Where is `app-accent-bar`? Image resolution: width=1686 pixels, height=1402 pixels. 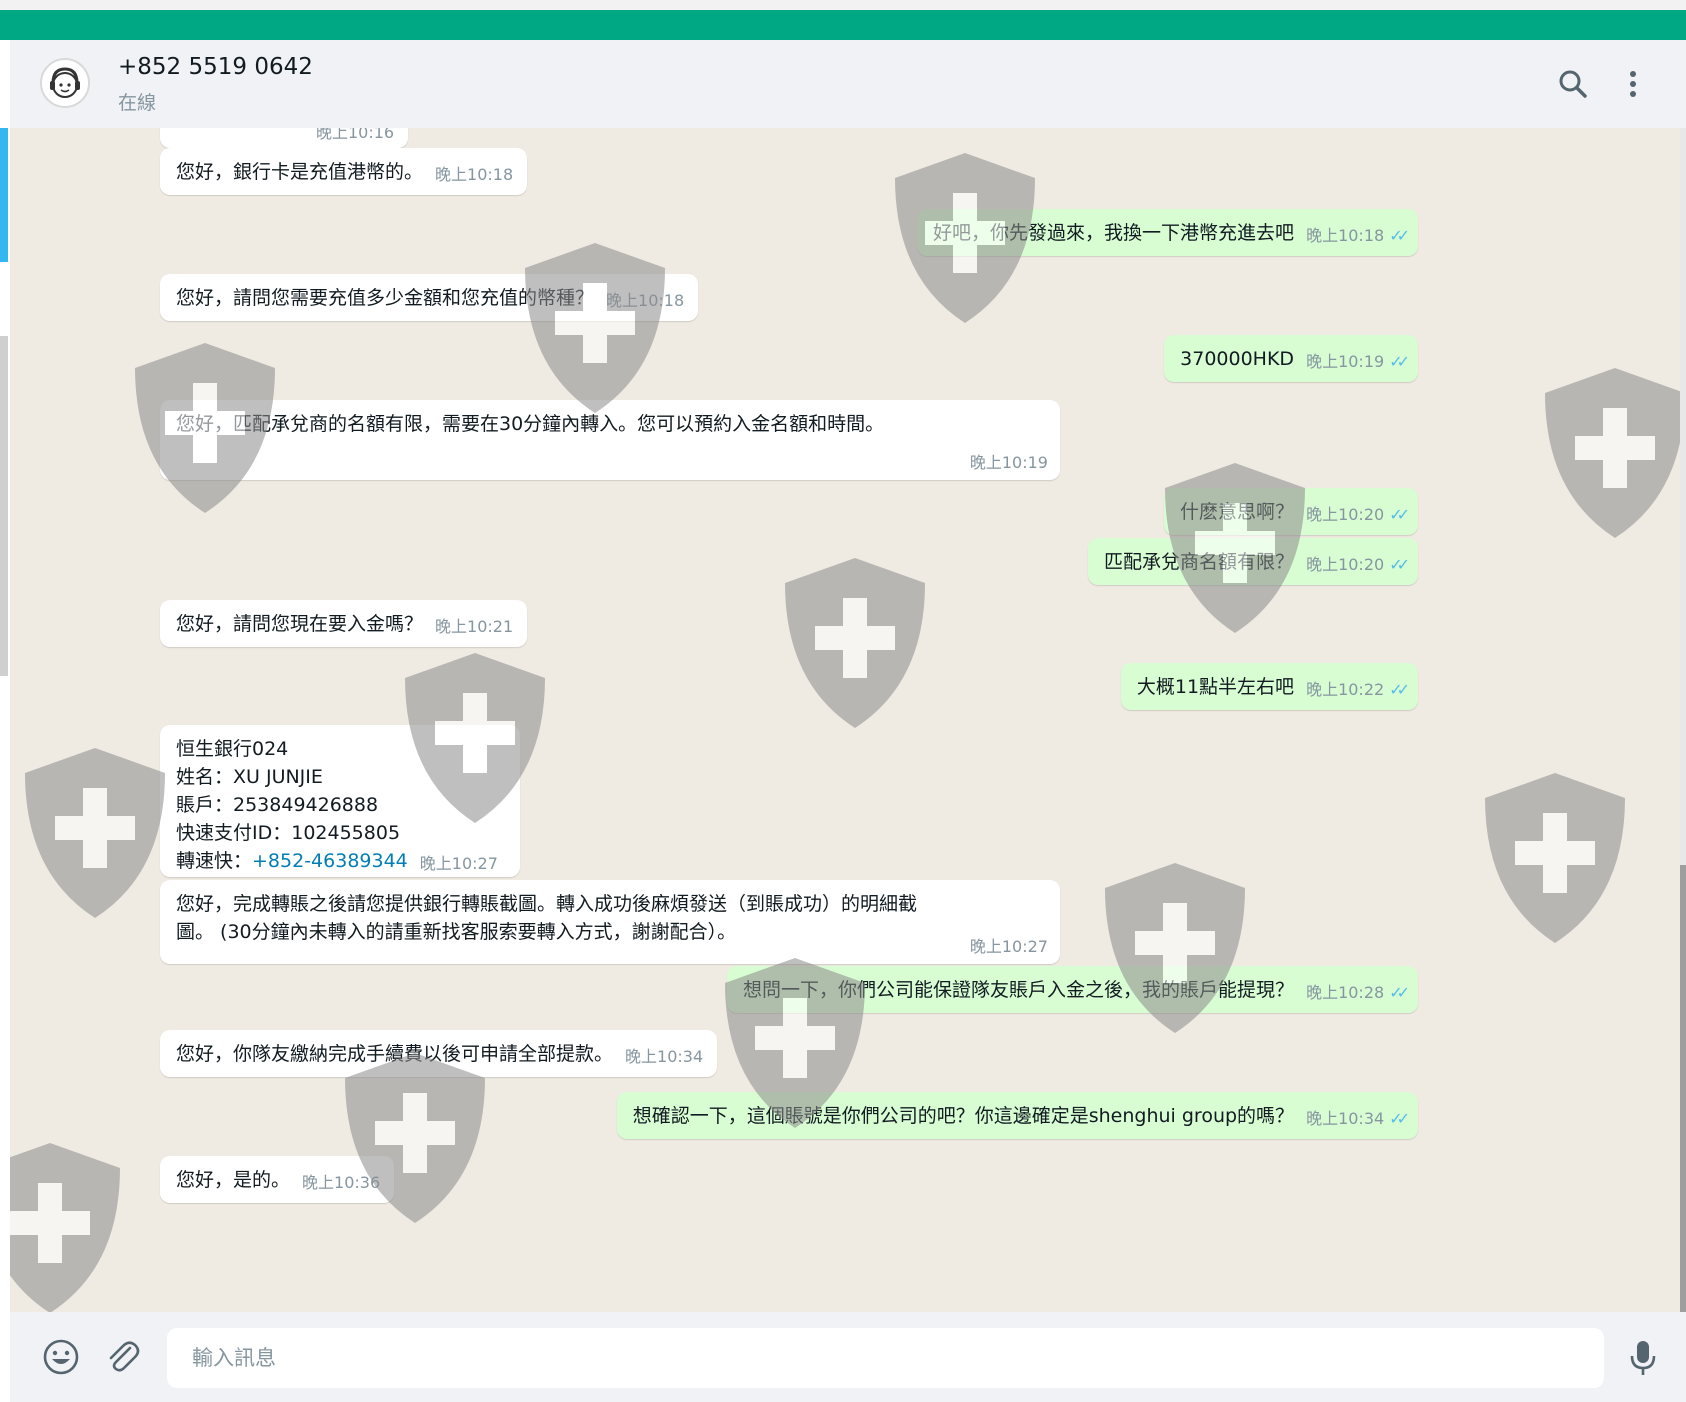
app-accent-bar is located at coordinates (843, 25).